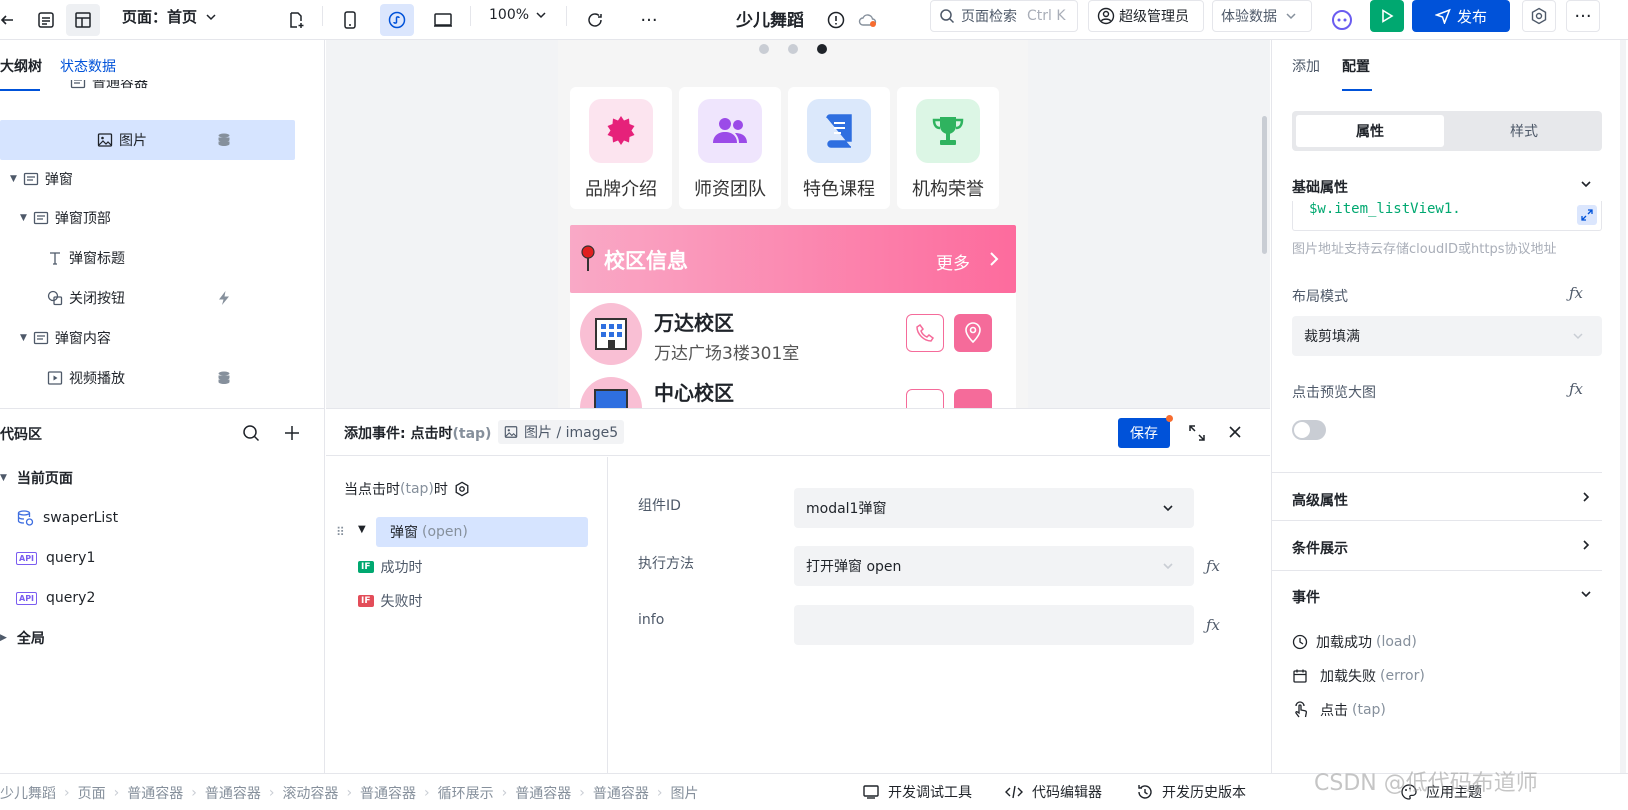  Describe the element at coordinates (36, 478) in the screenshot. I see `code-group-current-page: ▼ 当前页面` at that location.